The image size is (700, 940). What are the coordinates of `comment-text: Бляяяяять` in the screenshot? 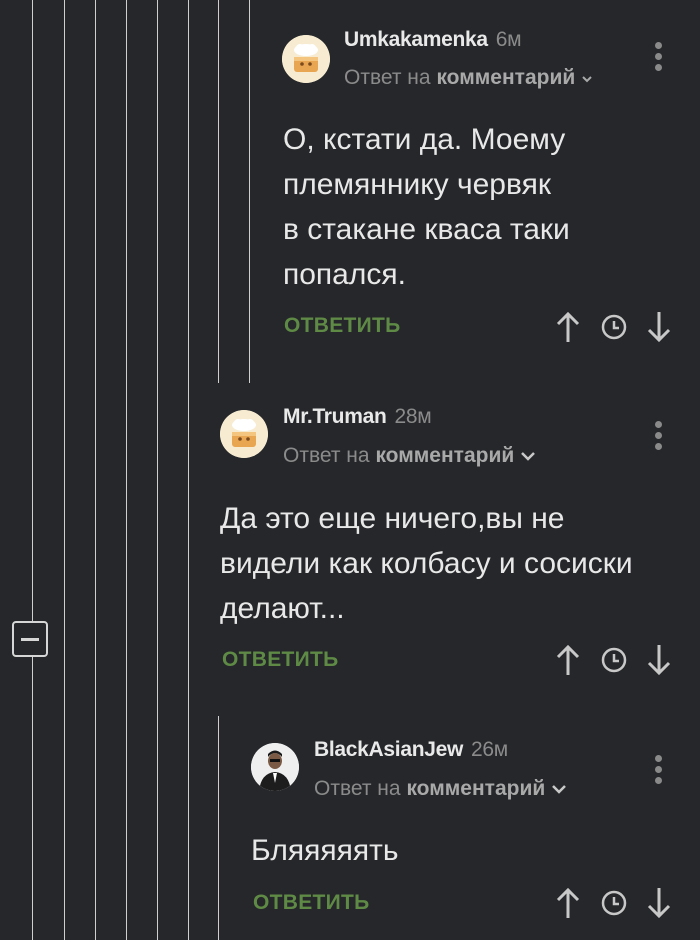 It's located at (325, 850).